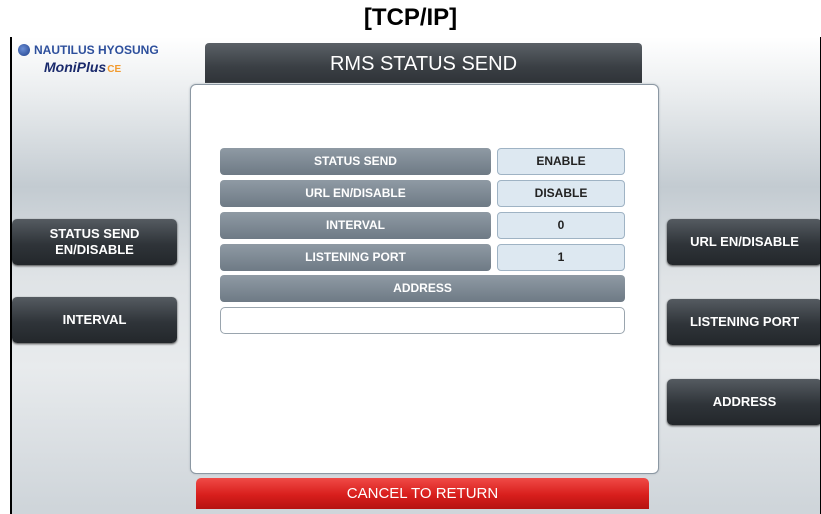 This screenshot has width=821, height=514. I want to click on listening-port-button: LISTENING PORT, so click(743, 322).